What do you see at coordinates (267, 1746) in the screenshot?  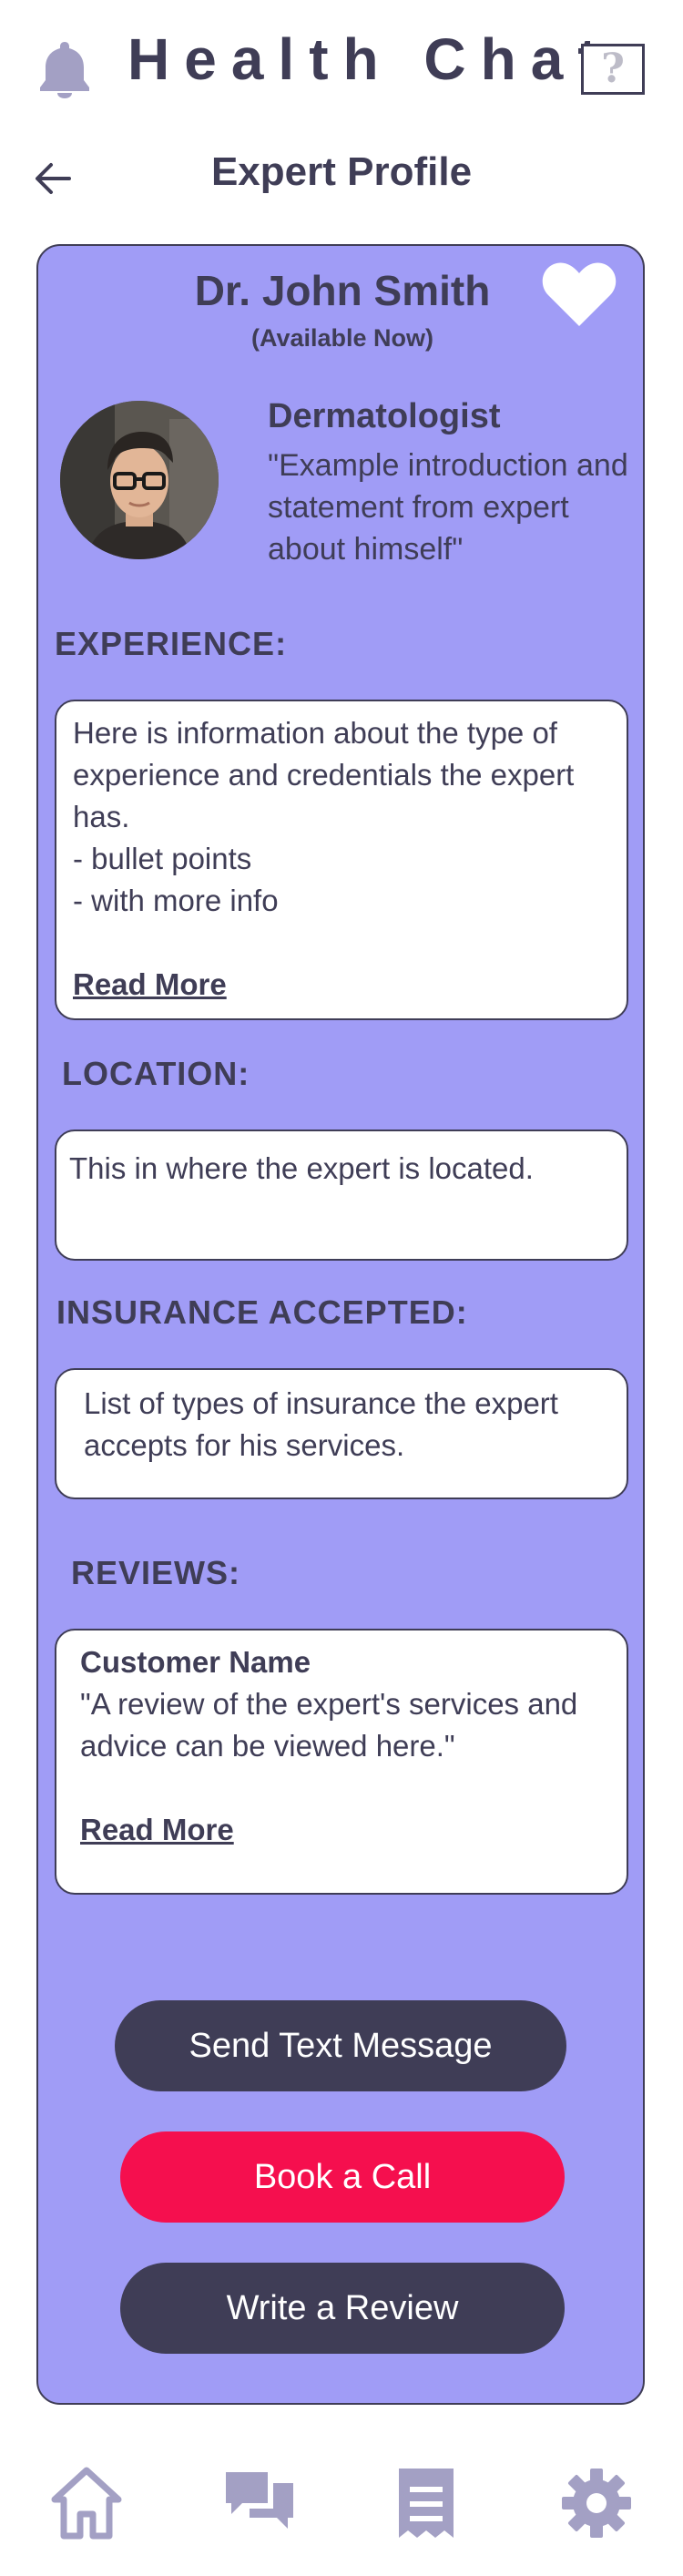 I see `review-line: advice can be viewed here."` at bounding box center [267, 1746].